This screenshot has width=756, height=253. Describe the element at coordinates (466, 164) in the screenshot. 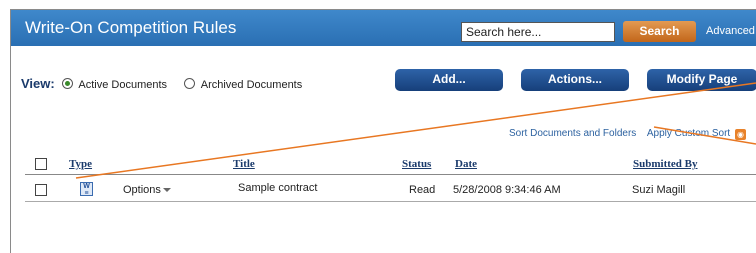

I see `column-header-date: Date` at that location.